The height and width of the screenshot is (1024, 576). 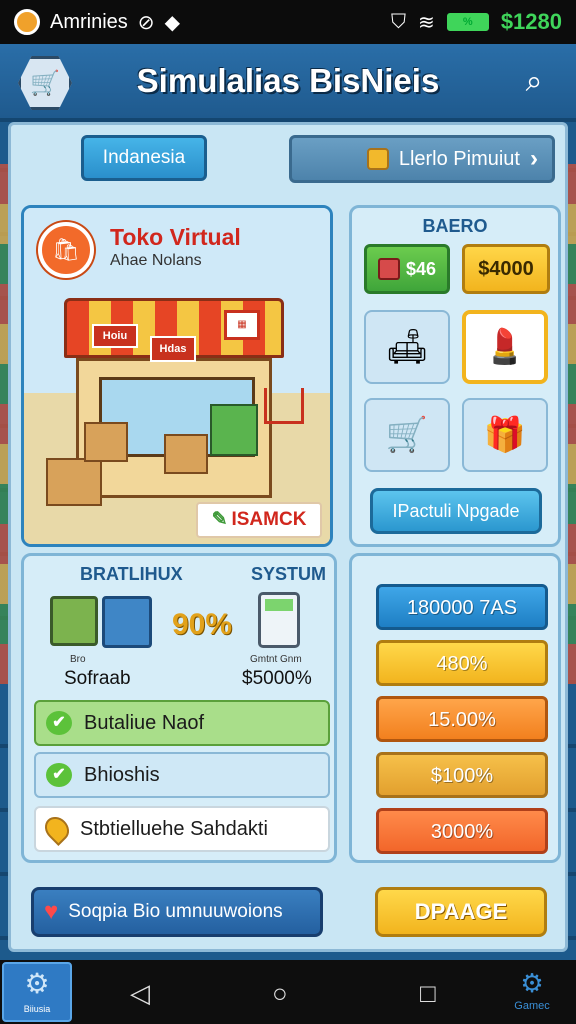 I want to click on app-icon, so click(x=27, y=22).